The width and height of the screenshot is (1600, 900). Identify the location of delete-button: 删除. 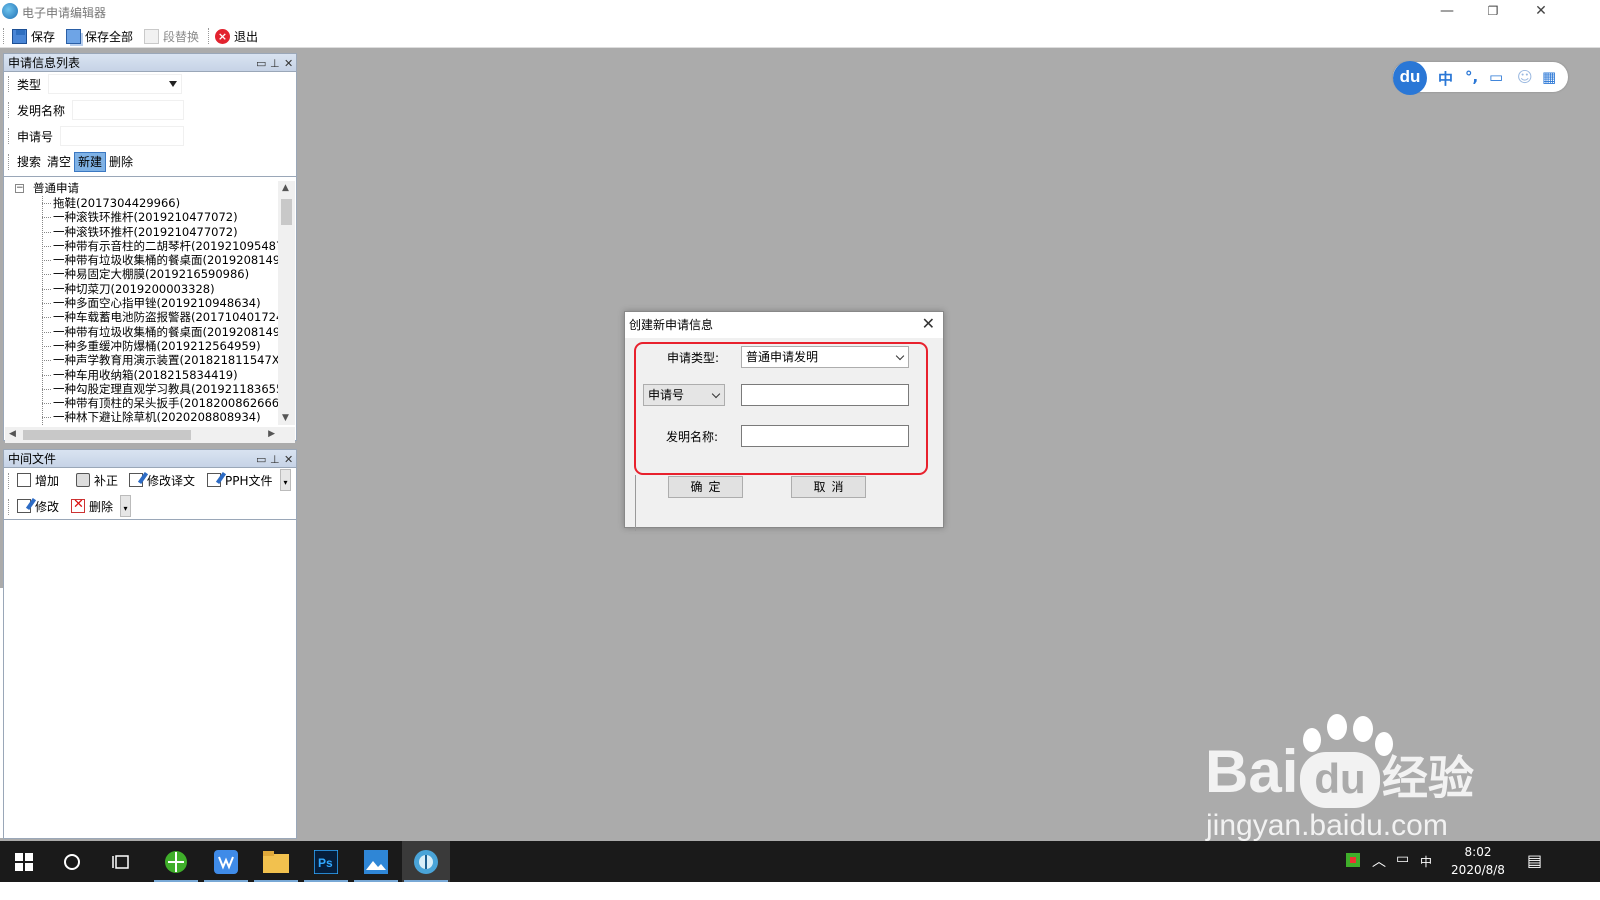
(121, 162).